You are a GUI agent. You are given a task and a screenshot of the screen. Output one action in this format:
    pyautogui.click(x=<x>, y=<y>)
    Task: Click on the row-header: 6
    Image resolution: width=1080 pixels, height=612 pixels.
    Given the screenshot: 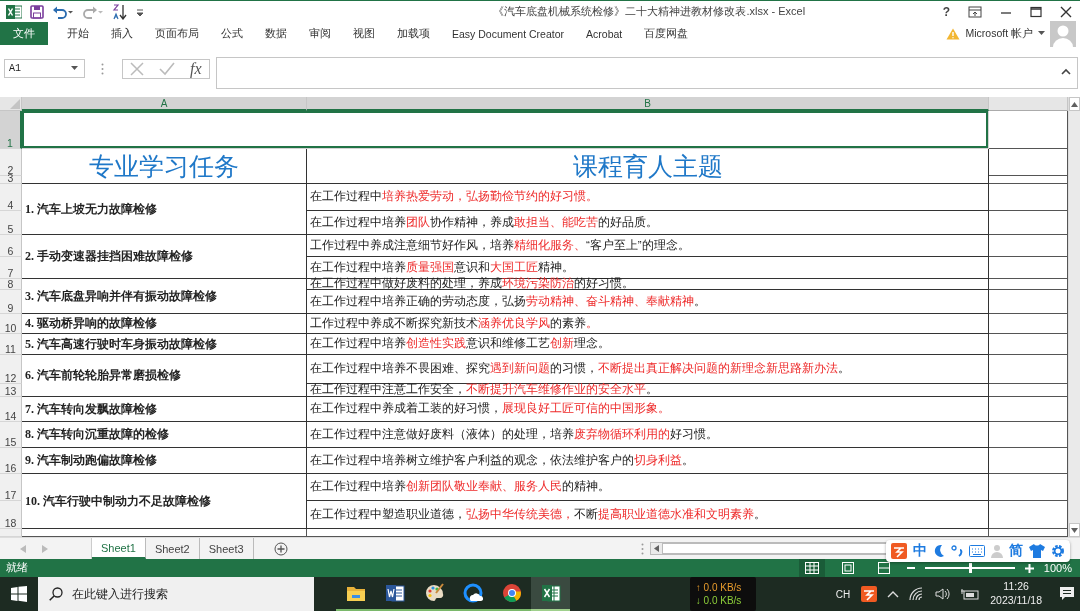 What is the action you would take?
    pyautogui.click(x=11, y=246)
    